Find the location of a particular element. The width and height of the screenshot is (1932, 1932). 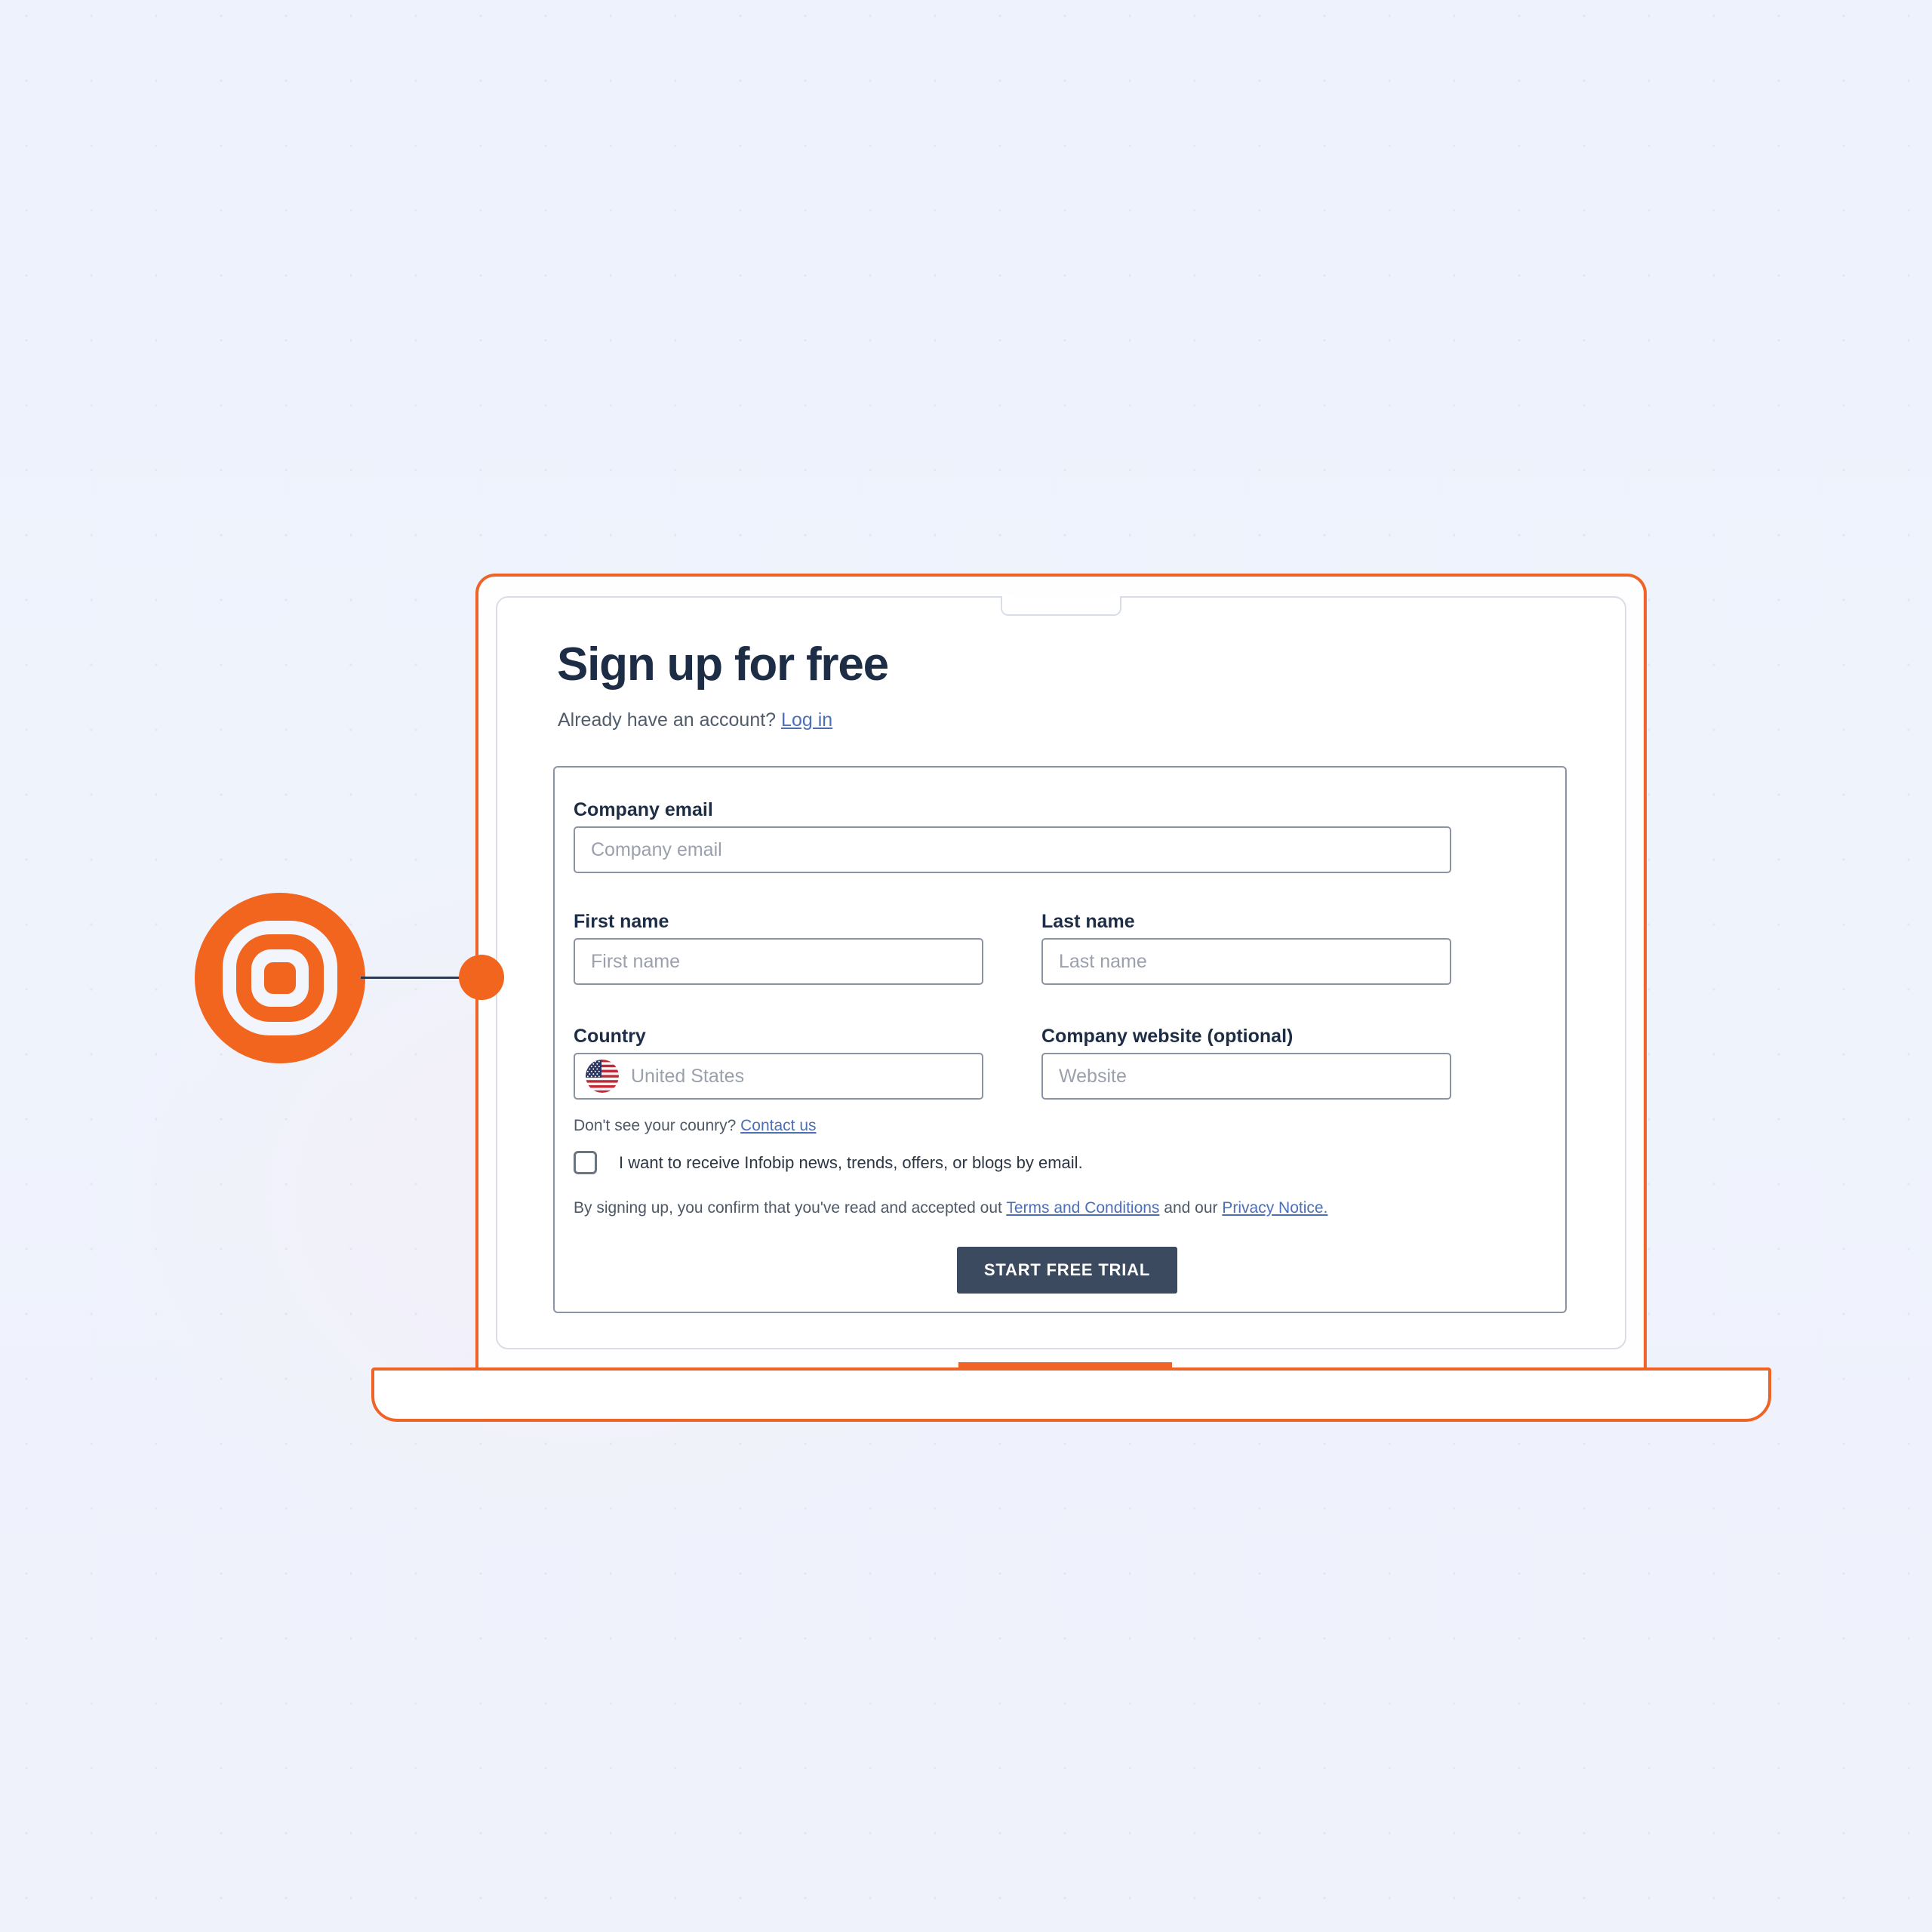

privacy-notice-link: Privacy Notice. is located at coordinates (1274, 1208).